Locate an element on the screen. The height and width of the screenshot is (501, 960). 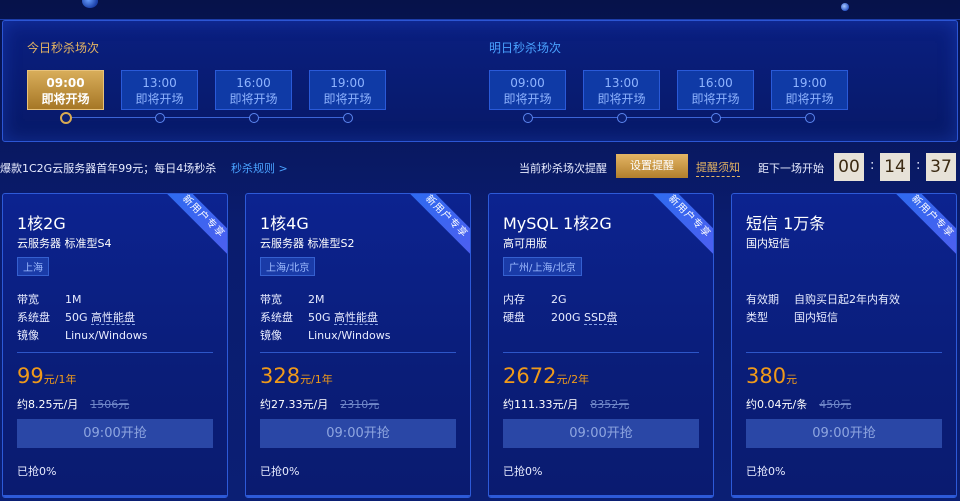
product-subtitle: 云服务器 标准型S4 is located at coordinates (64, 243).